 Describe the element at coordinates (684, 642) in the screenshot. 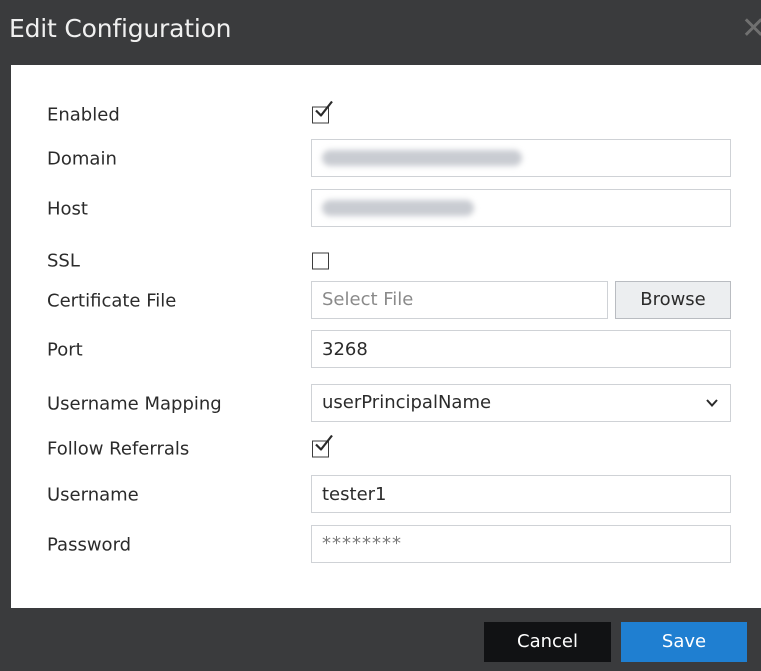

I see `save-button: Save` at that location.